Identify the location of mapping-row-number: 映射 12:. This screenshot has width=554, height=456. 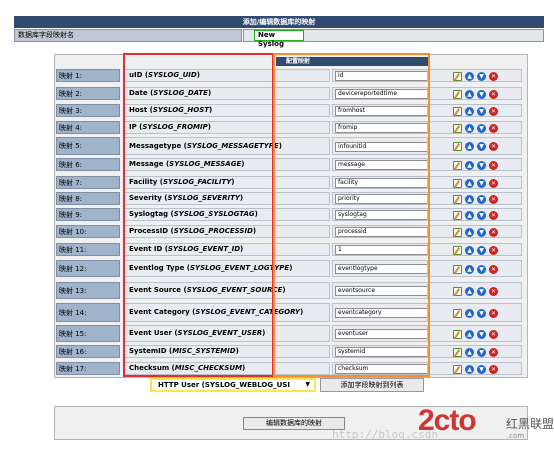
(88, 268).